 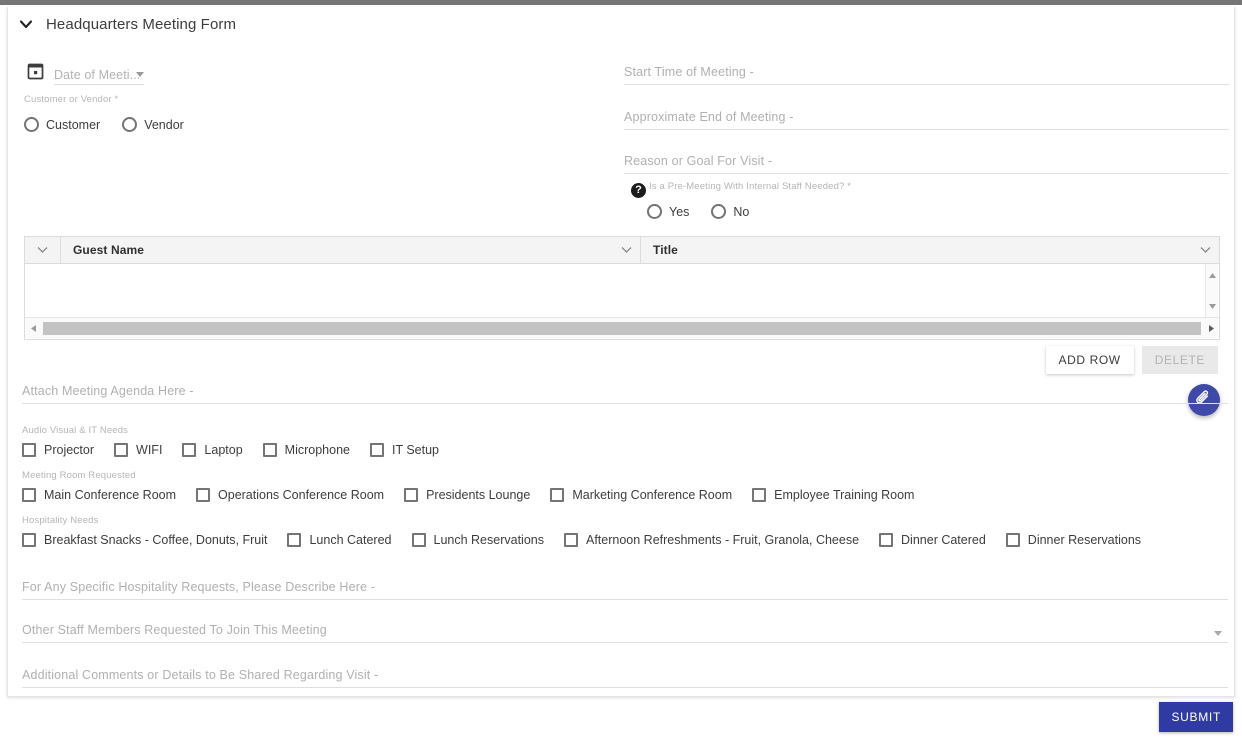 I want to click on grid-horizontal-scrollbar, so click(x=622, y=327).